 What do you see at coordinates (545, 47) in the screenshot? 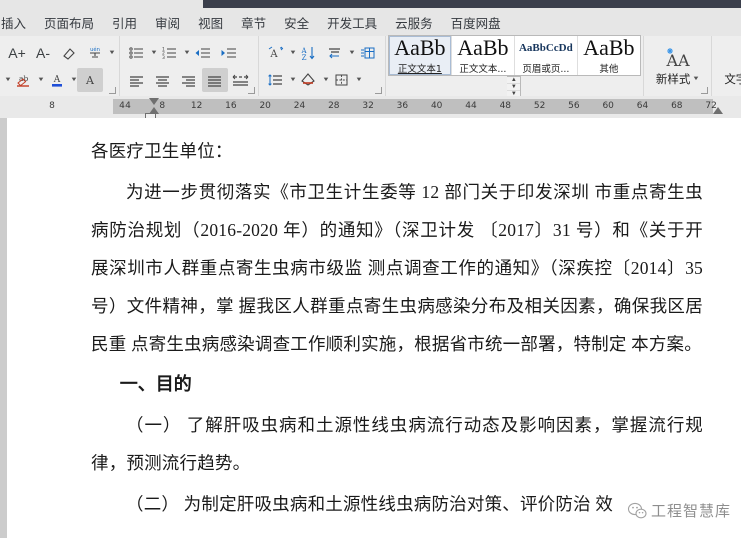
I see `style-item-preview: AaBbCcDd` at bounding box center [545, 47].